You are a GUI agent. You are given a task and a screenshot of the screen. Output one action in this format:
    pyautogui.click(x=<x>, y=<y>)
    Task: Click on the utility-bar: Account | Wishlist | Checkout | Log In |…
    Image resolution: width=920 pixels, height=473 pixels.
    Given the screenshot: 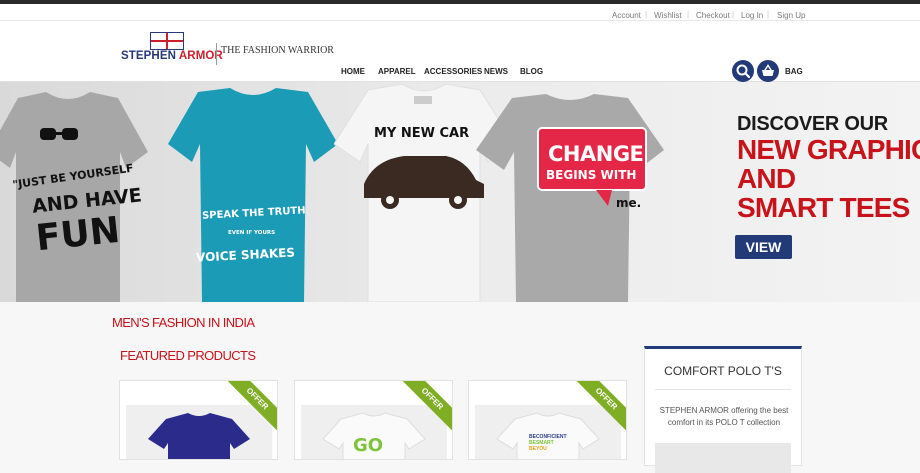 What is the action you would take?
    pyautogui.click(x=460, y=12)
    